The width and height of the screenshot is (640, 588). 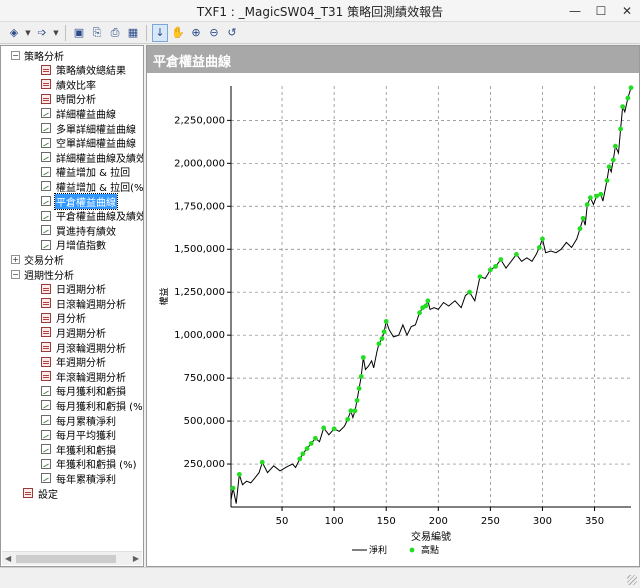 What do you see at coordinates (74, 362) in the screenshot?
I see `tree-item: 年週期分析` at bounding box center [74, 362].